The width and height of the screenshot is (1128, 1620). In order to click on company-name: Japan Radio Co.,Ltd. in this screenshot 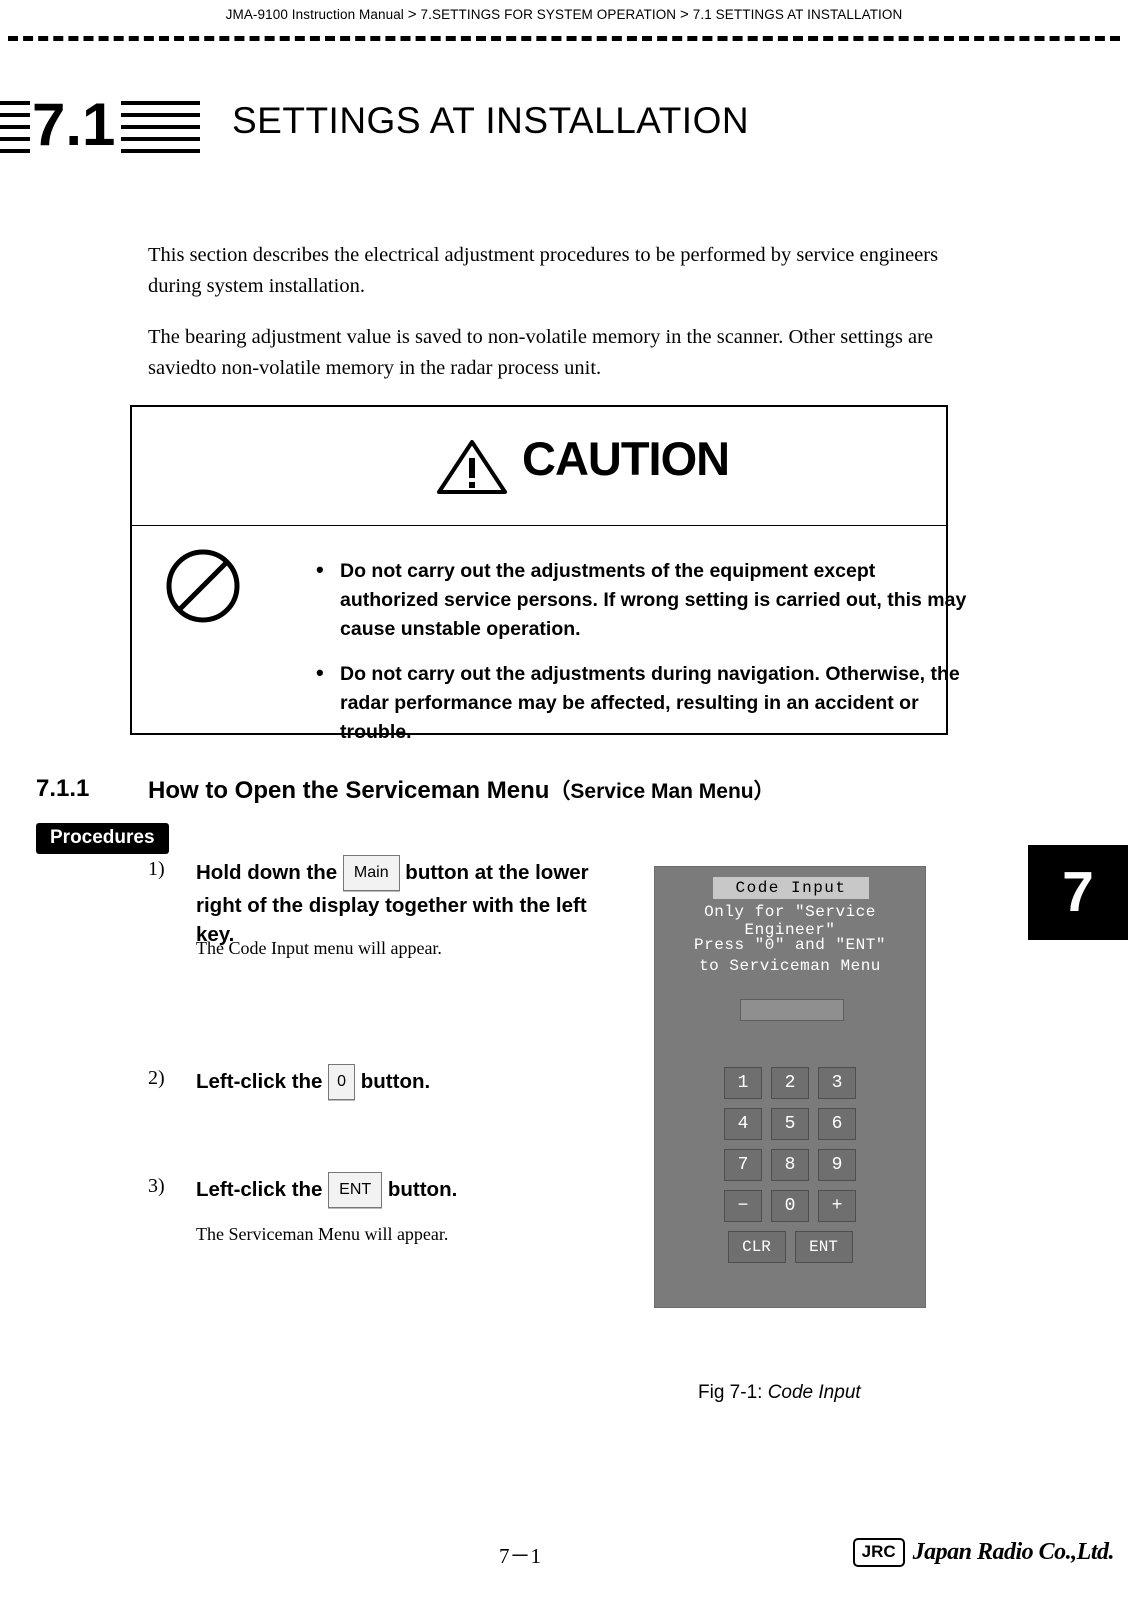, I will do `click(1013, 1552)`.